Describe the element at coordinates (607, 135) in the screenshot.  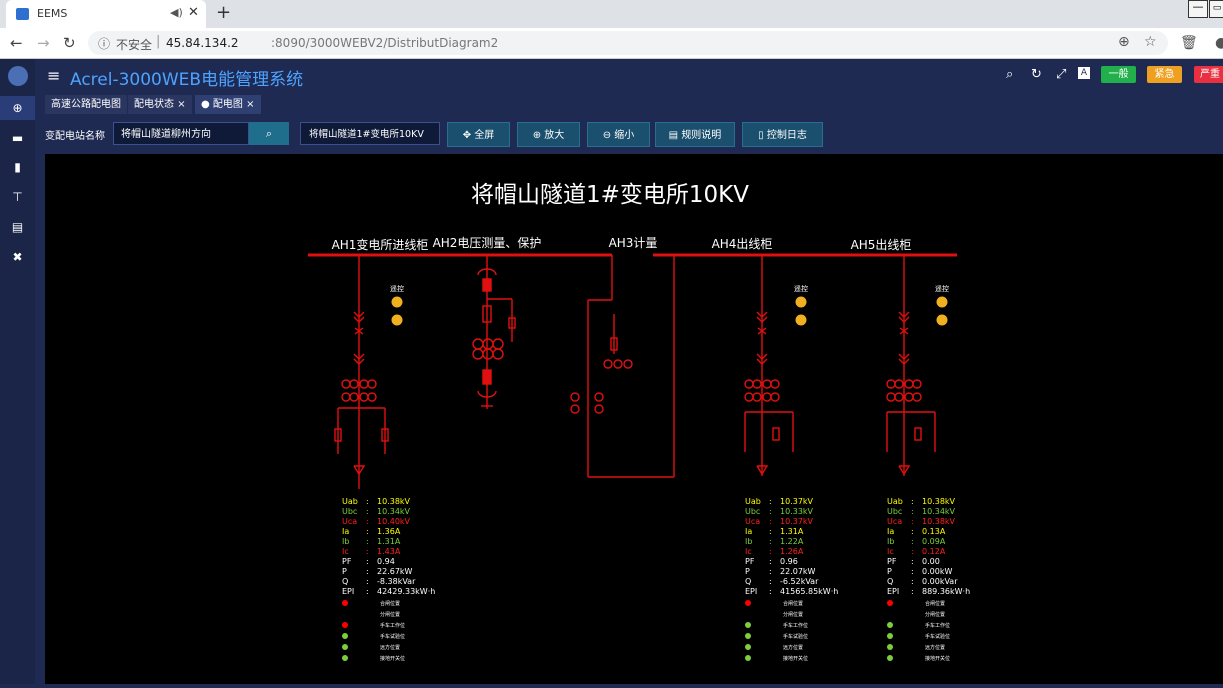
I see `zoom-out-icon: ⊖` at that location.